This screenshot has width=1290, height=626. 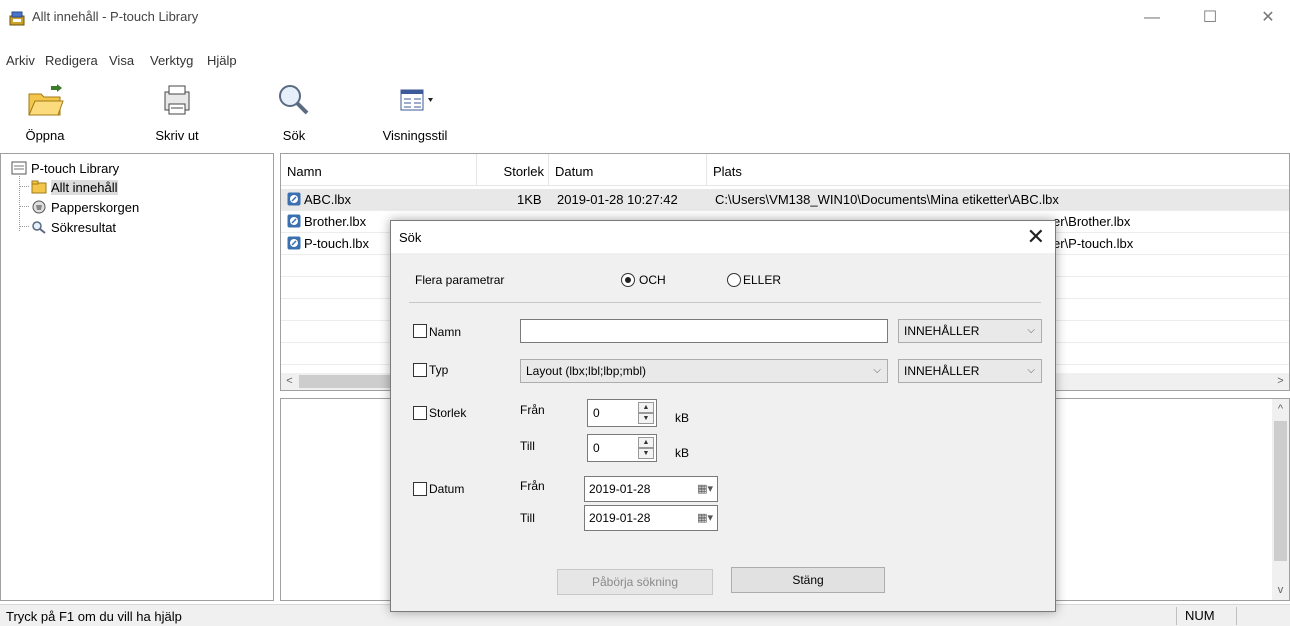 I want to click on open-button: Öppna, so click(x=45, y=116).